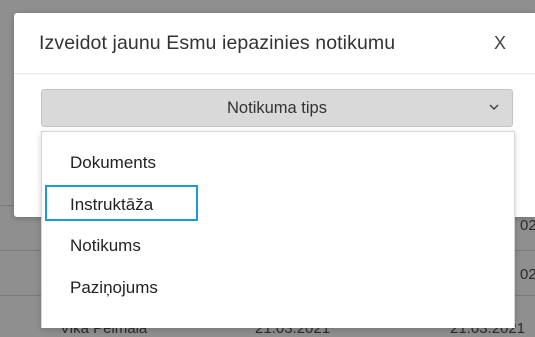  I want to click on option-instruktaza: Instruktāža, so click(111, 205).